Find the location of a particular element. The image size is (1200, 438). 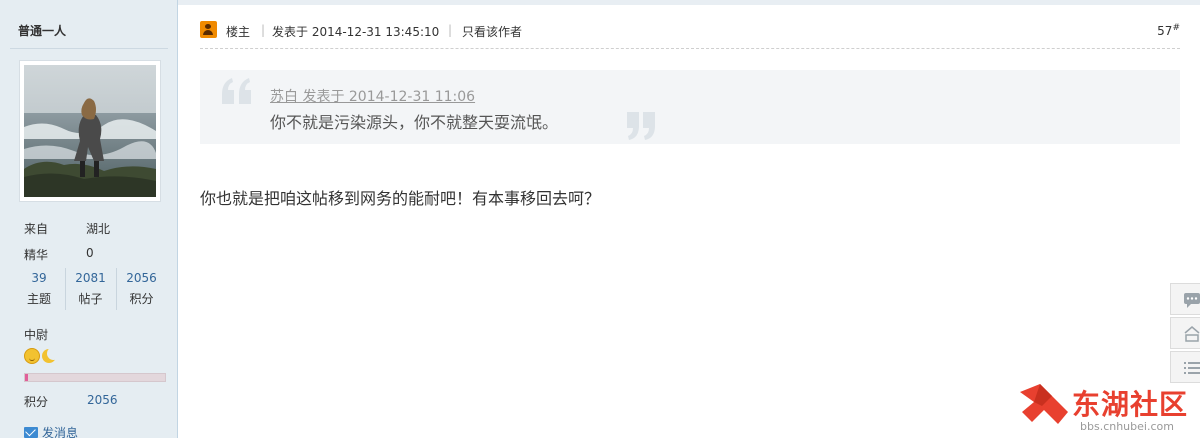

close-quote-icon is located at coordinates (641, 126).